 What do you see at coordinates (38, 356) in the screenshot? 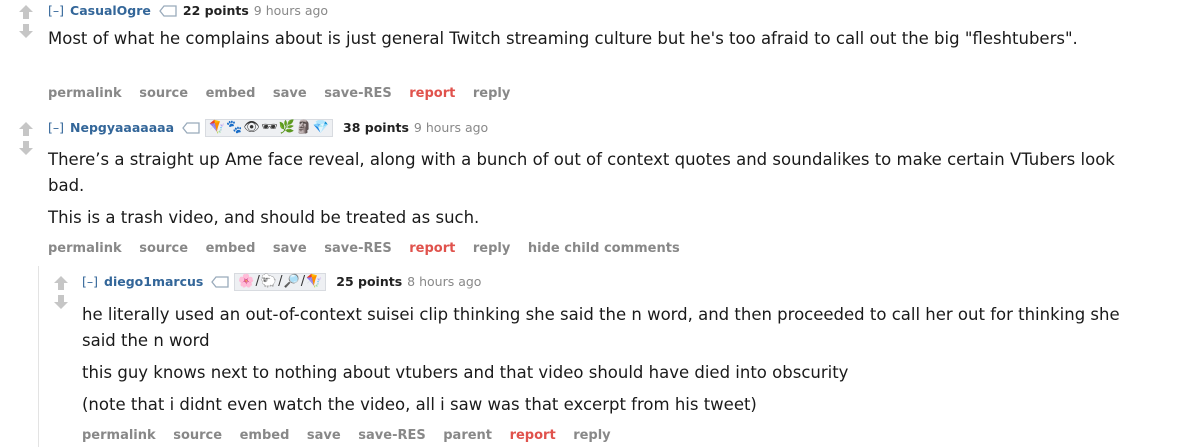
I see `child-thread-line` at bounding box center [38, 356].